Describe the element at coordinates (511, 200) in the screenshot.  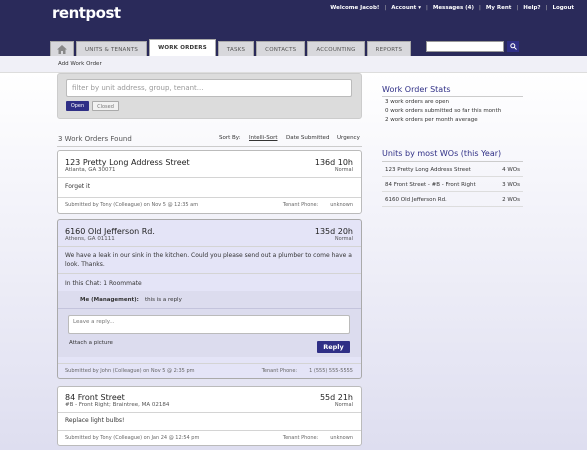
I see `unit-wo-count: 2 WOs` at that location.